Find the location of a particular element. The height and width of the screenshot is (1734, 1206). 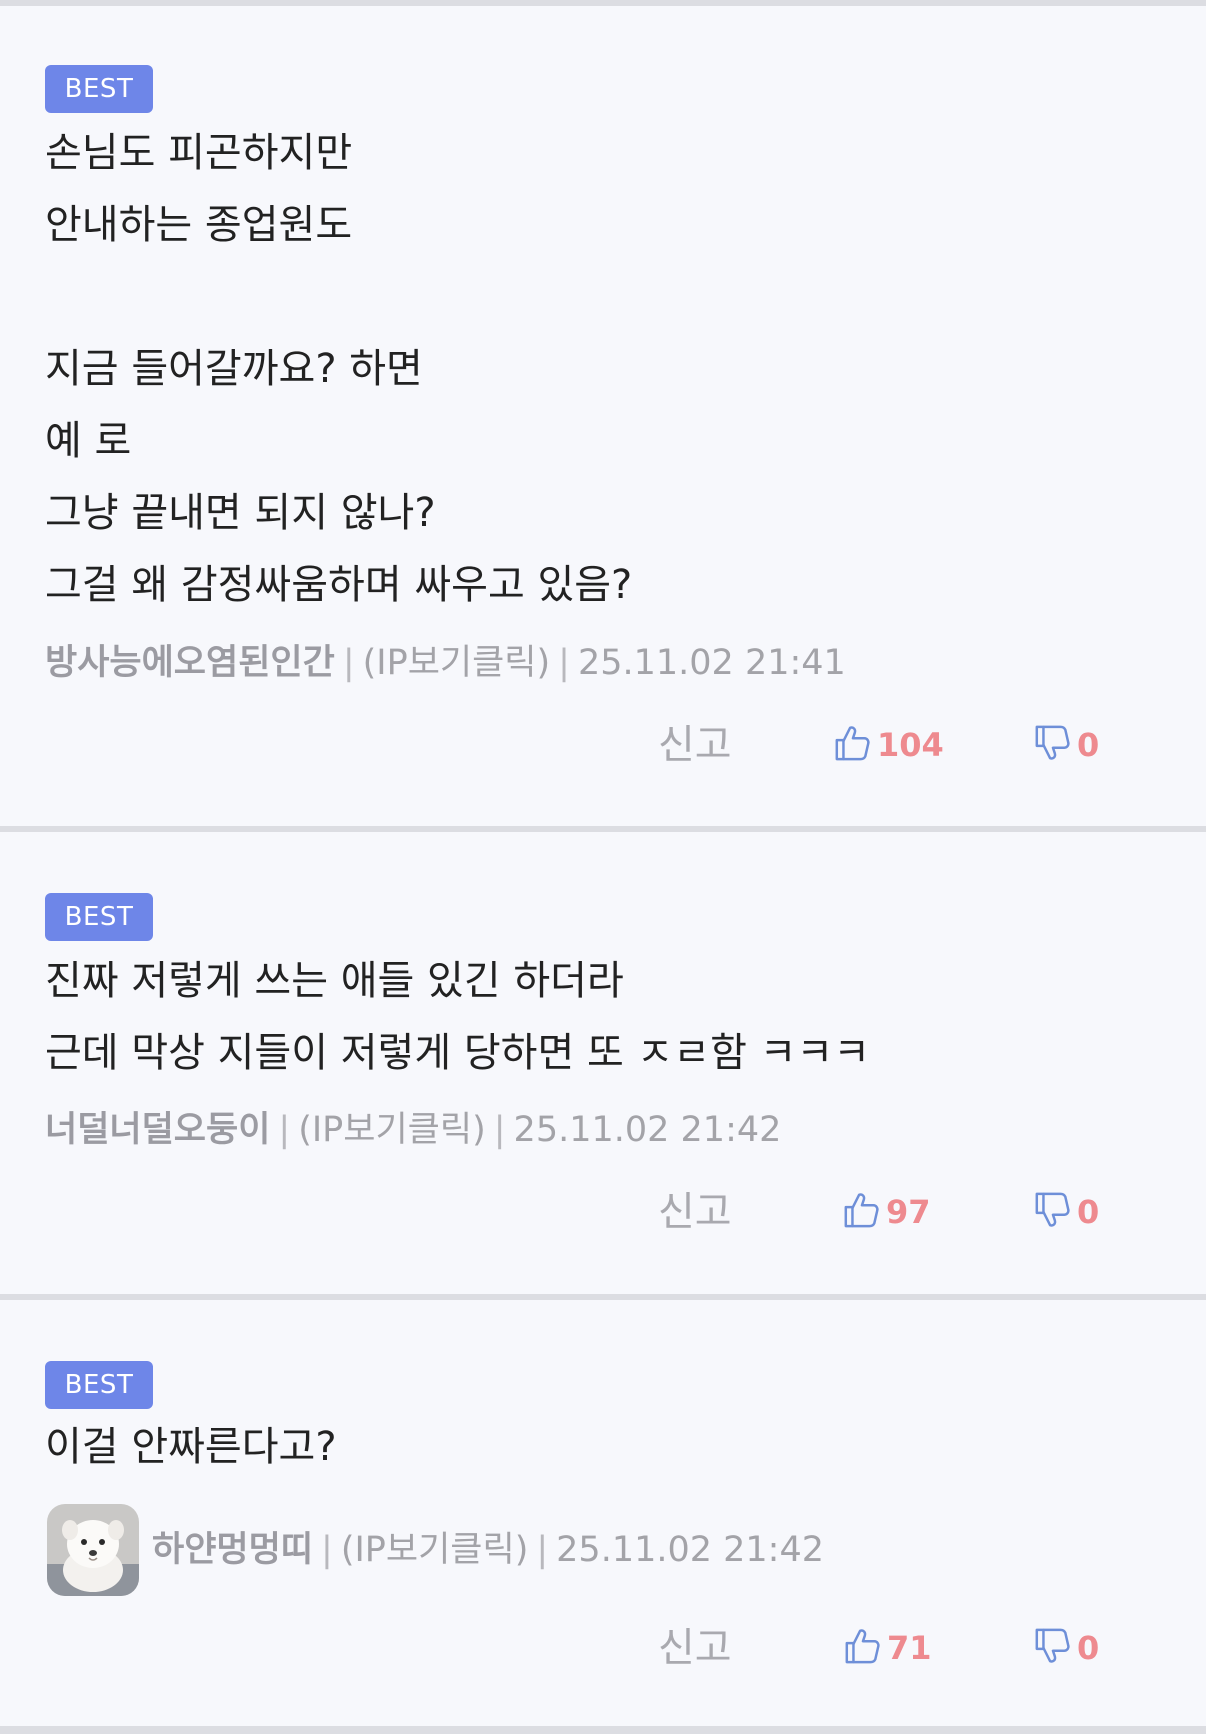

timestamp: 25.11.02 21:41 is located at coordinates (711, 663).